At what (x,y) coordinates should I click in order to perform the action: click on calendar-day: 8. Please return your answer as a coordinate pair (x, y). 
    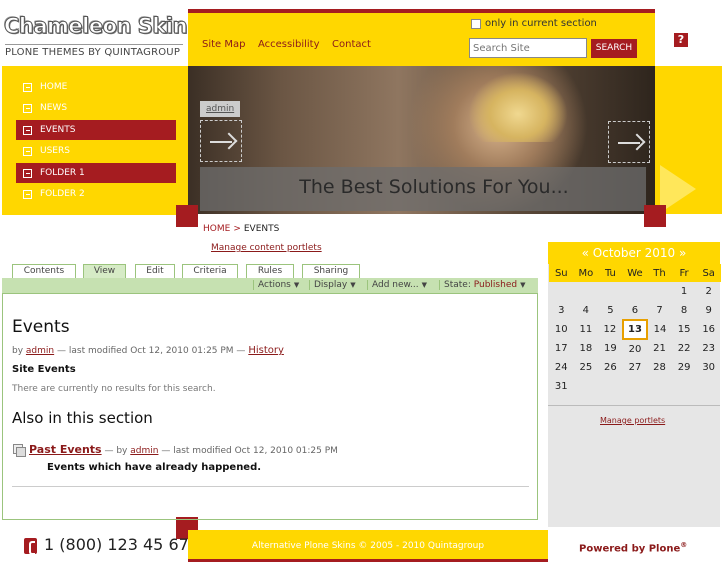
    Looking at the image, I should click on (684, 310).